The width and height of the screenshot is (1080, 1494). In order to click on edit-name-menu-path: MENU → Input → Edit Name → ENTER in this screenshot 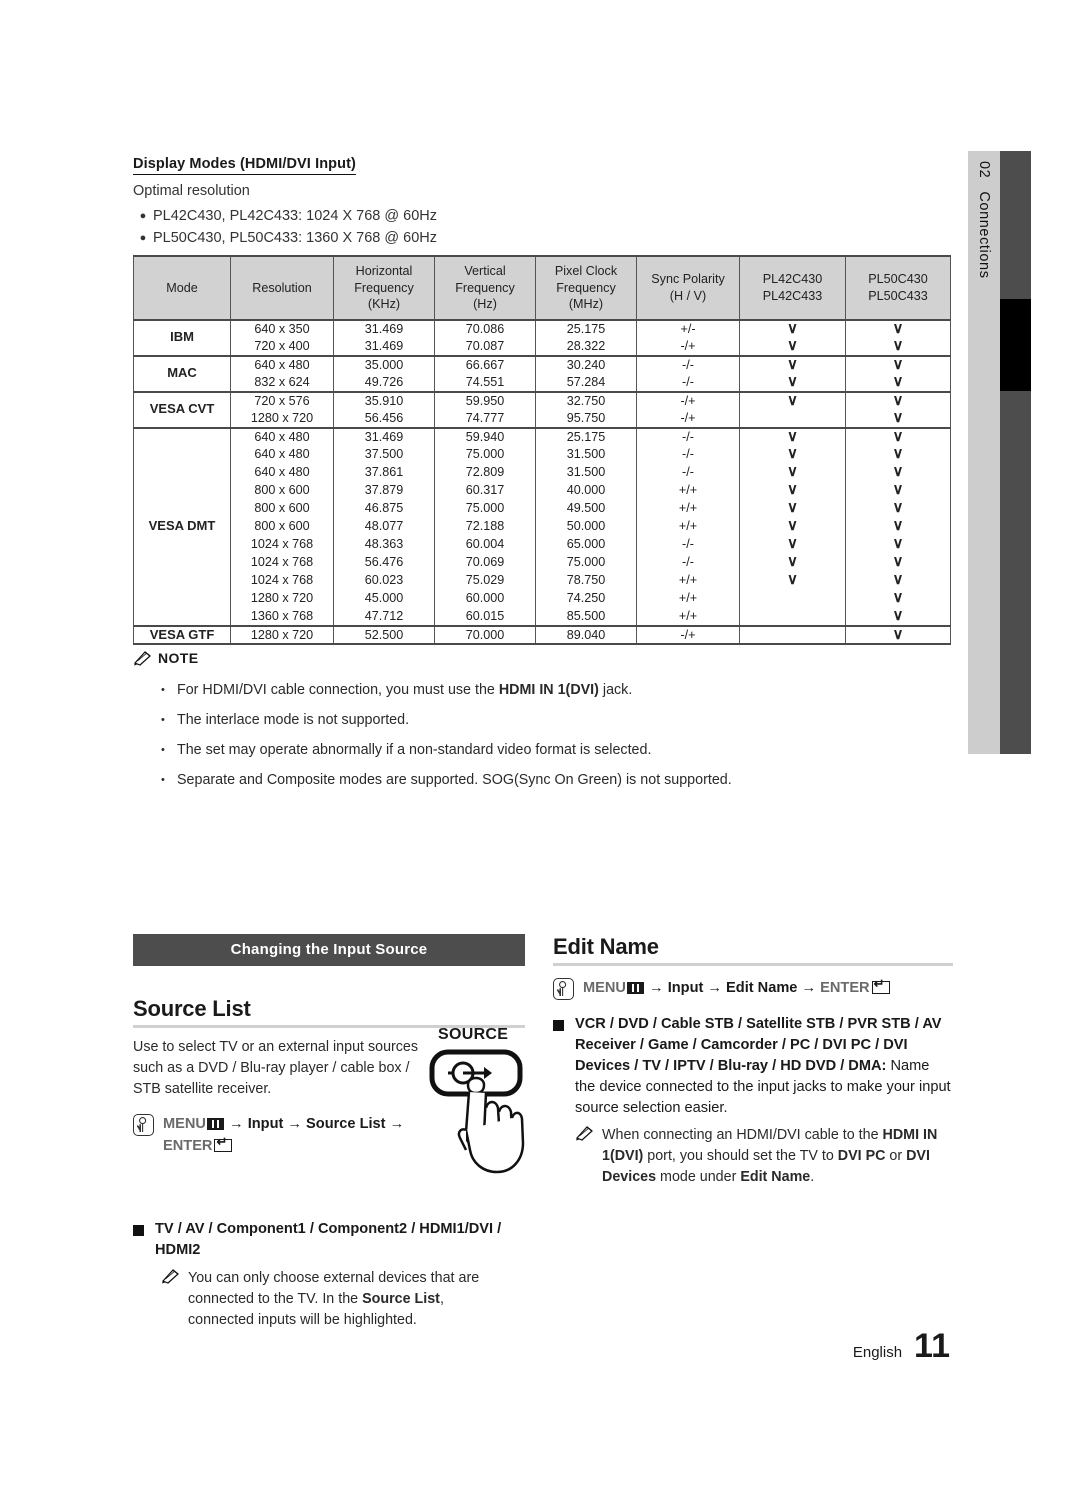, I will do `click(753, 988)`.